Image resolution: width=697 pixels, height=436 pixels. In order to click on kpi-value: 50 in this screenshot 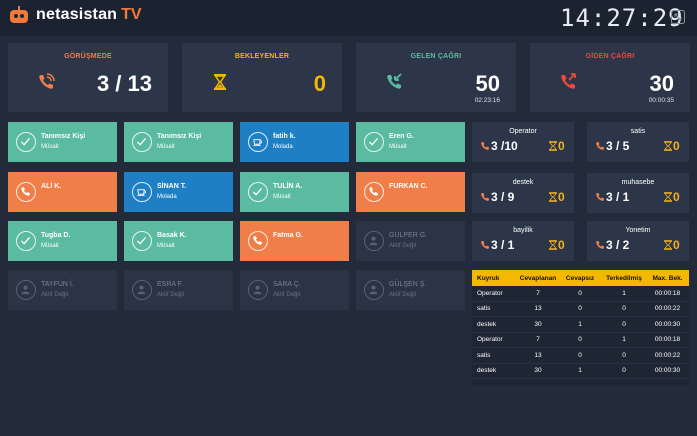, I will do `click(487, 83)`.